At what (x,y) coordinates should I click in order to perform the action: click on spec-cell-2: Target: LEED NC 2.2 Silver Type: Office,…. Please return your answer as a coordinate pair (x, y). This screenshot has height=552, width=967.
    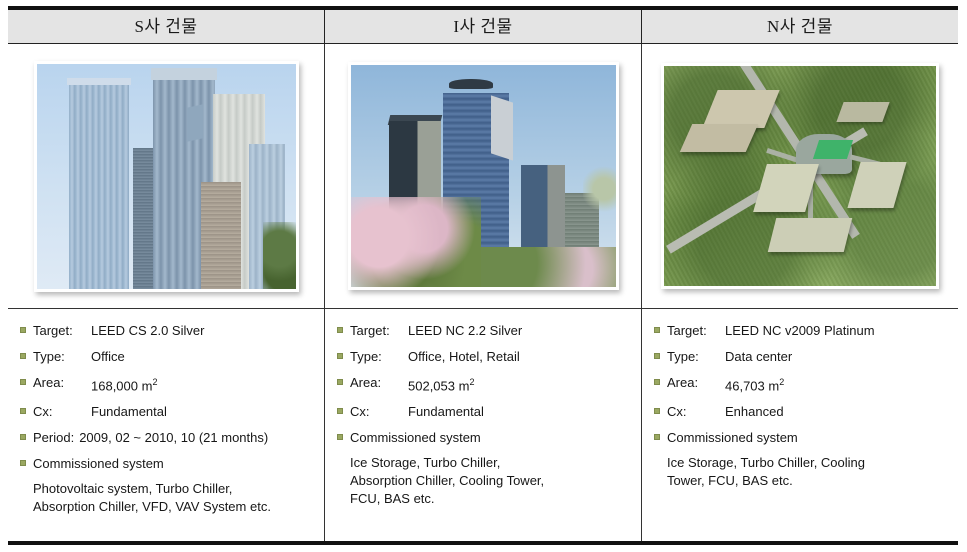
    Looking at the image, I should click on (483, 425).